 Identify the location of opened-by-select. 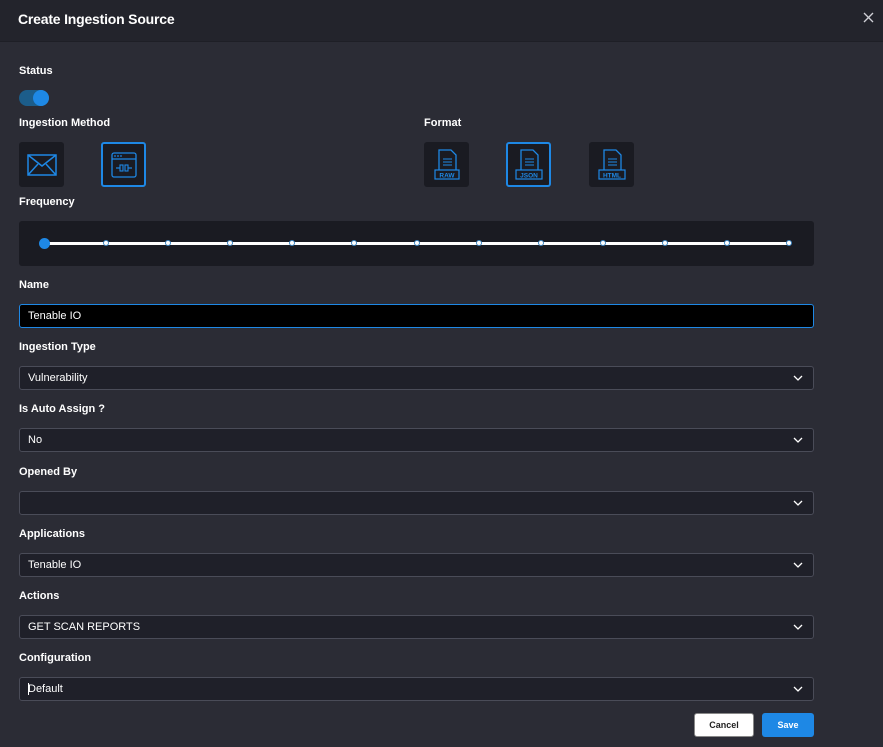
(416, 503).